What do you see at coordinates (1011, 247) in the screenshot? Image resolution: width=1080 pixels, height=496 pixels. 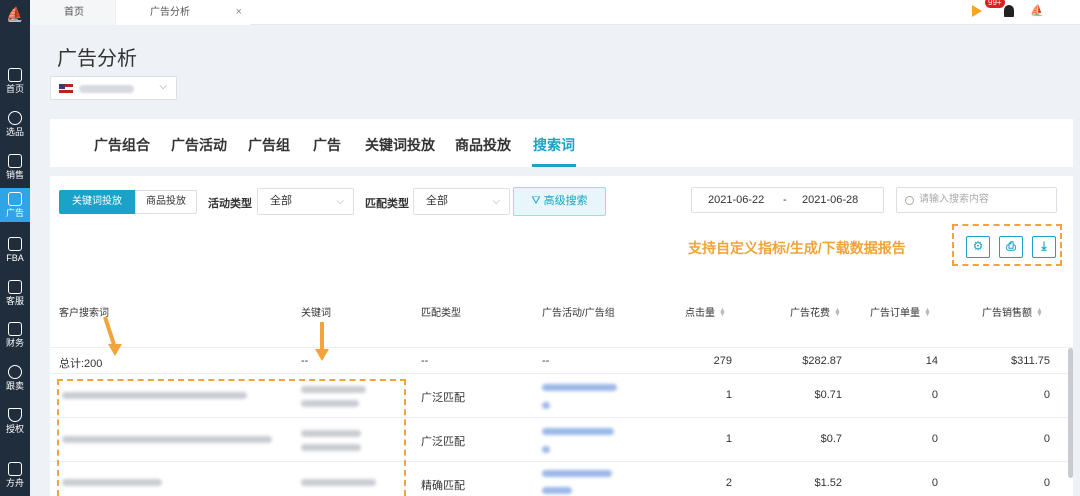 I see `print-icon: ⎙` at bounding box center [1011, 247].